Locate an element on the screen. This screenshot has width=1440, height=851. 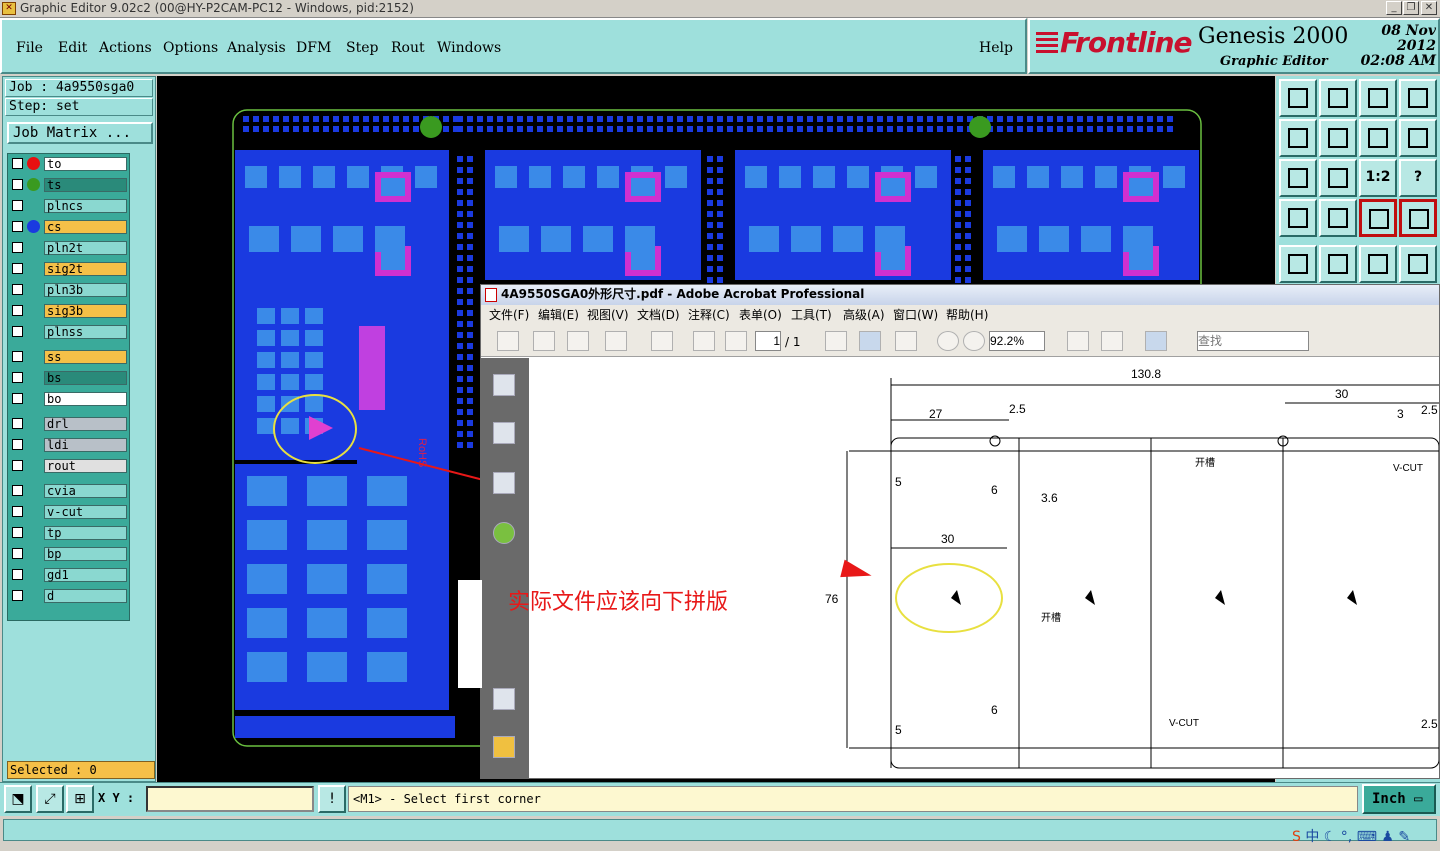
zoom-window-icon: ⬔ is located at coordinates (18, 799).